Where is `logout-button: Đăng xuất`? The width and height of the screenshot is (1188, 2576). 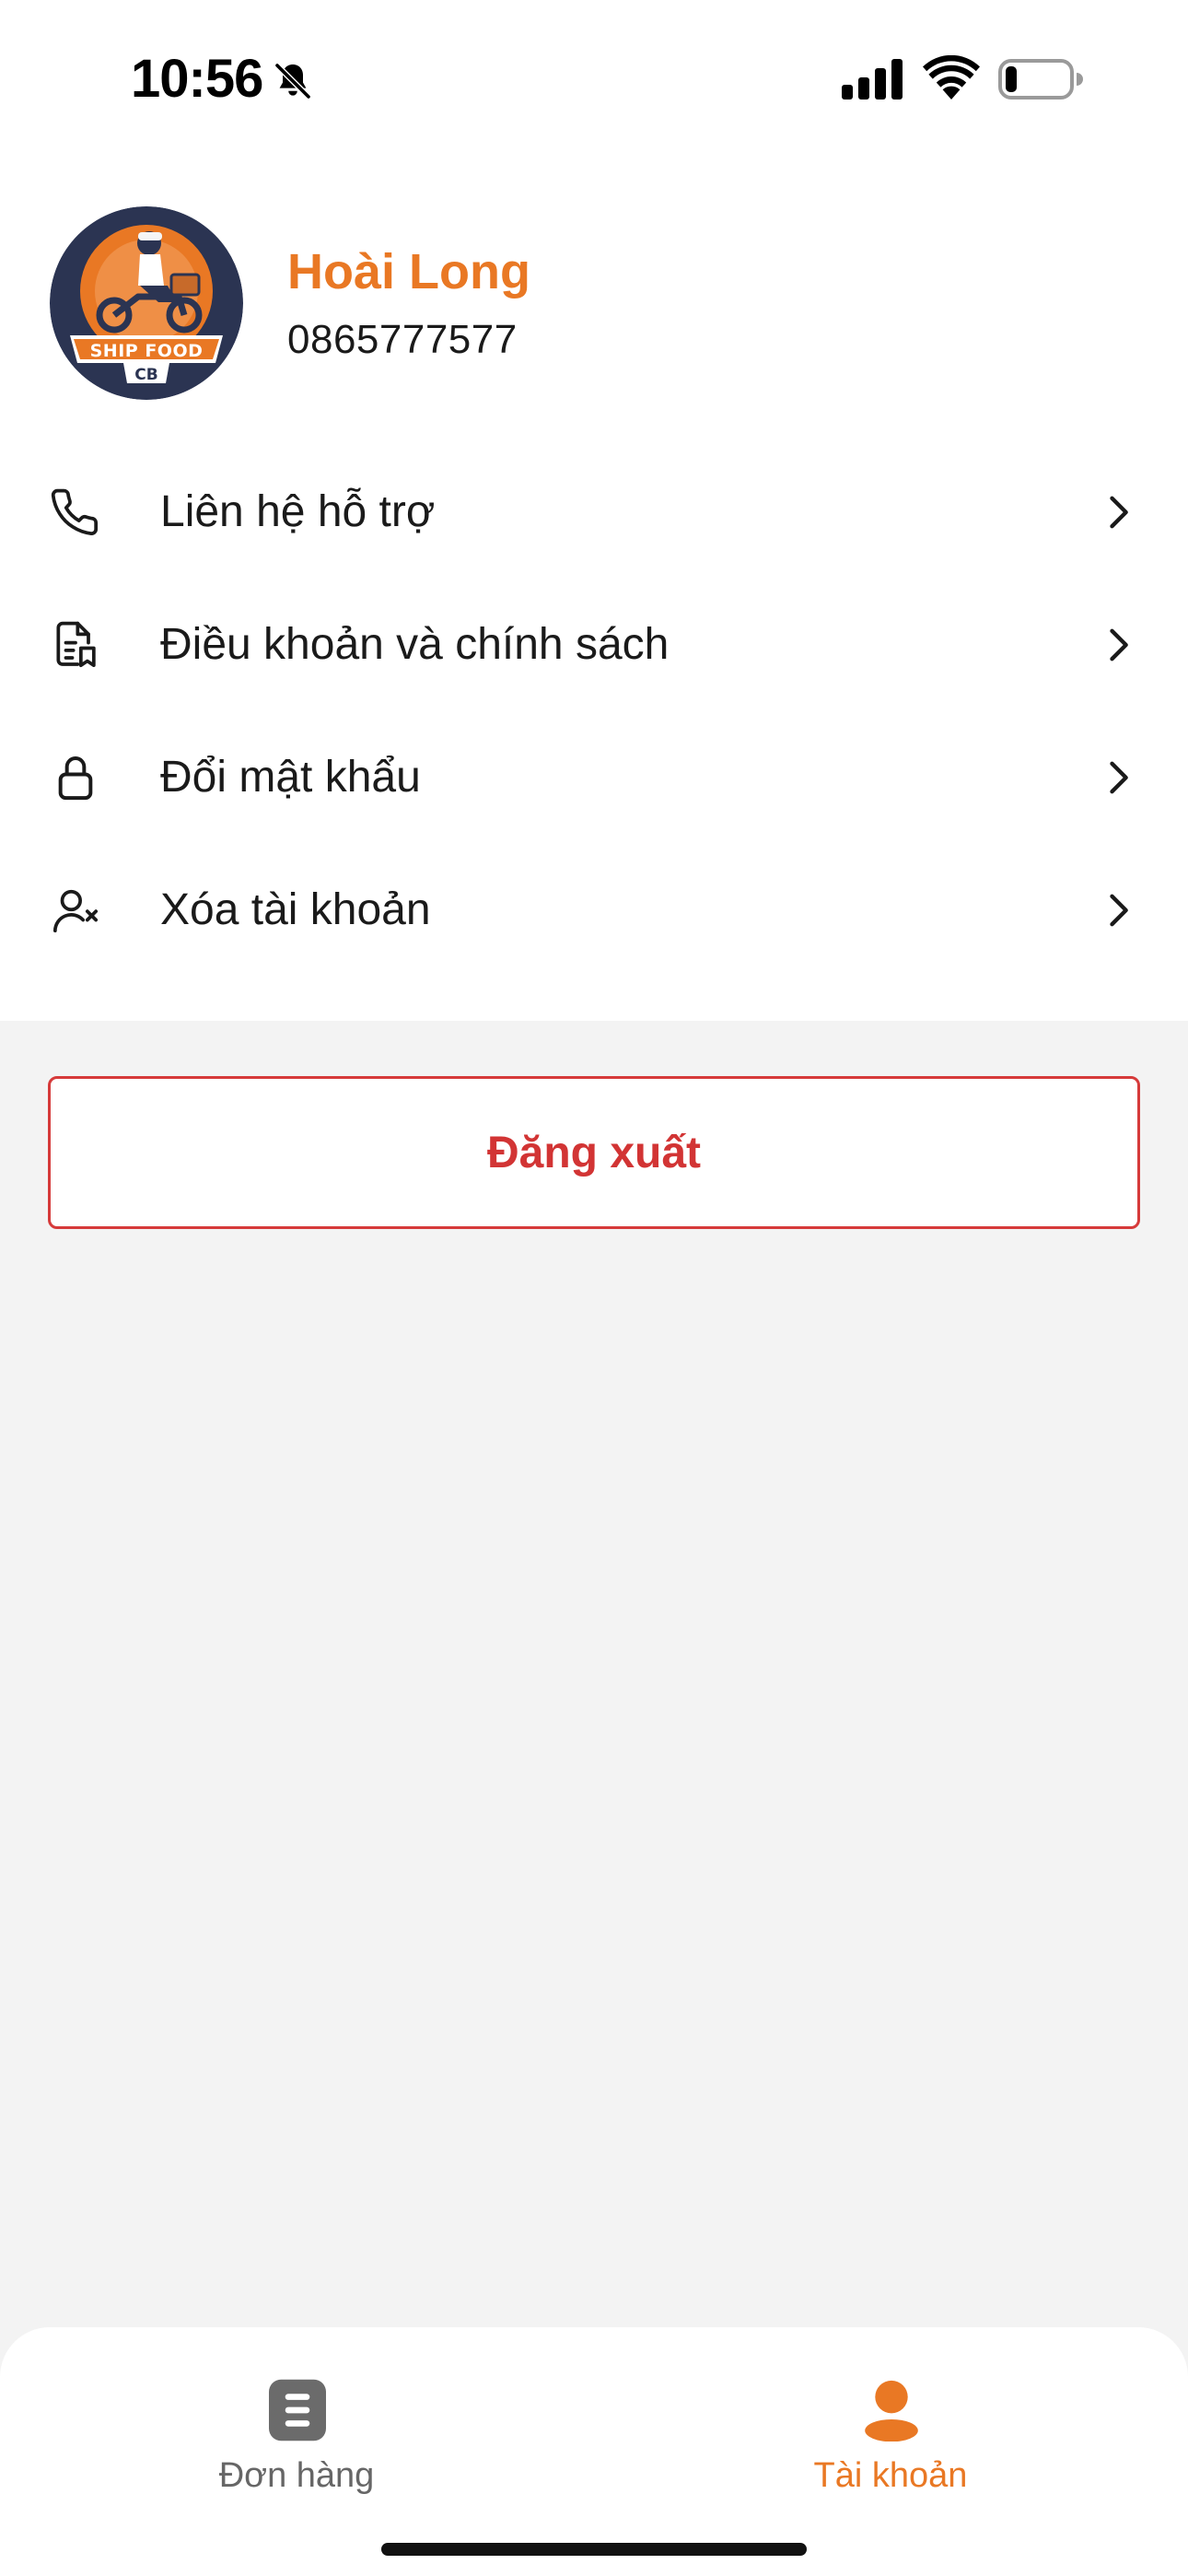
logout-button: Đăng xuất is located at coordinates (594, 1152).